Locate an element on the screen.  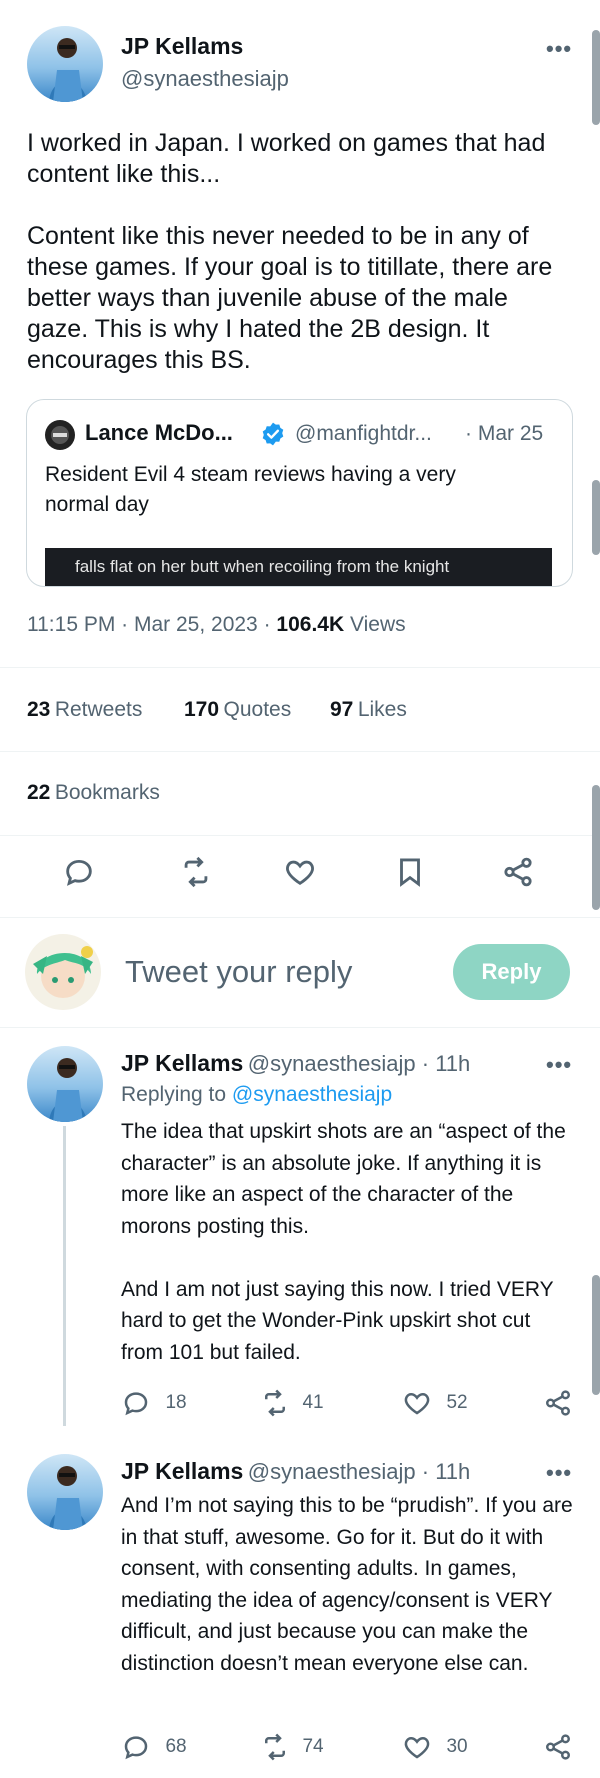
verified-badge-icon is located at coordinates (273, 434).